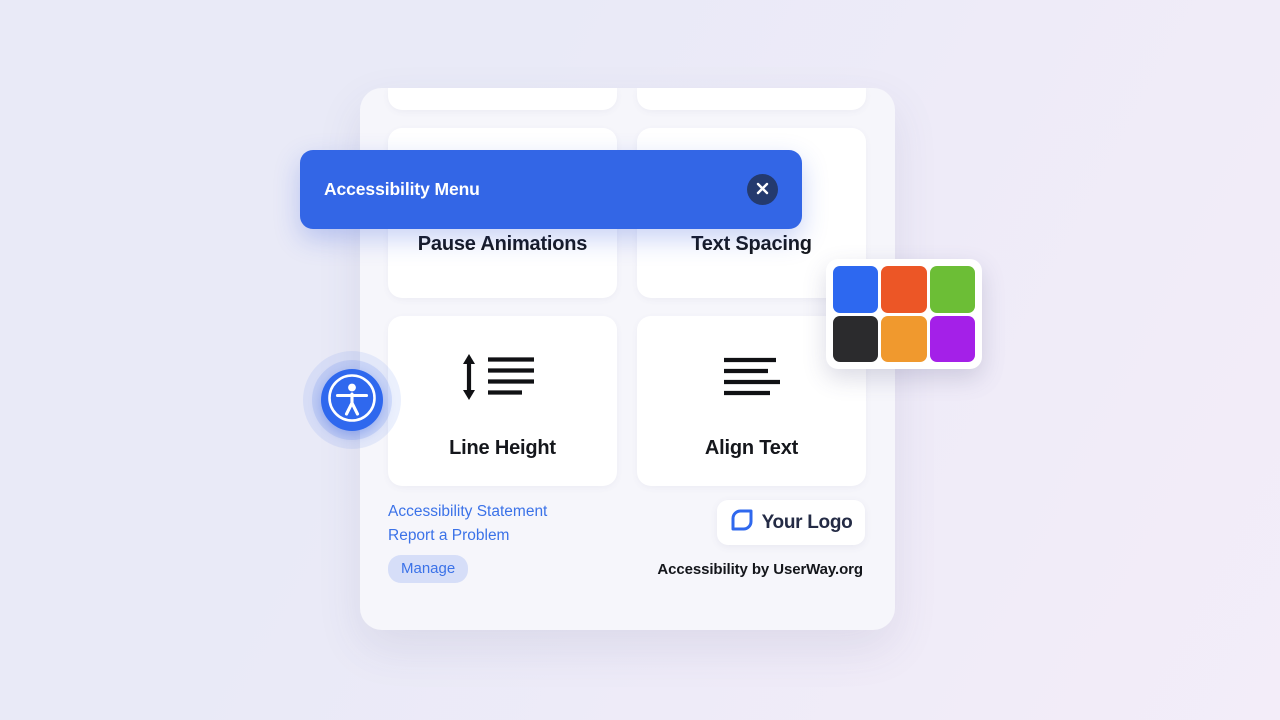 This screenshot has width=1280, height=720. I want to click on accessibility-menu-header: Accessibility Menu, so click(551, 189).